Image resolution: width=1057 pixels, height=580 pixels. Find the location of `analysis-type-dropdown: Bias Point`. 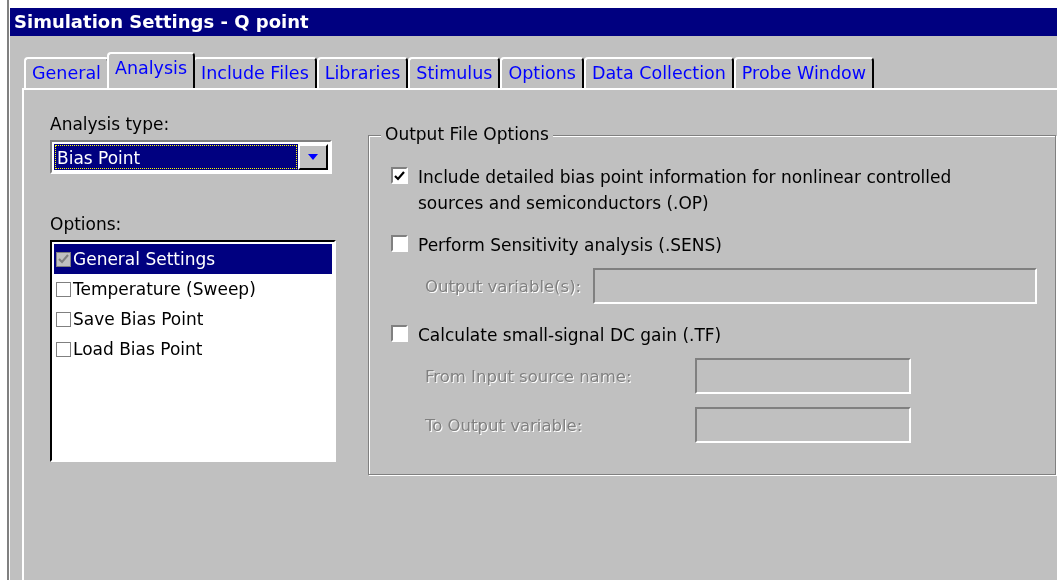

analysis-type-dropdown: Bias Point is located at coordinates (191, 157).